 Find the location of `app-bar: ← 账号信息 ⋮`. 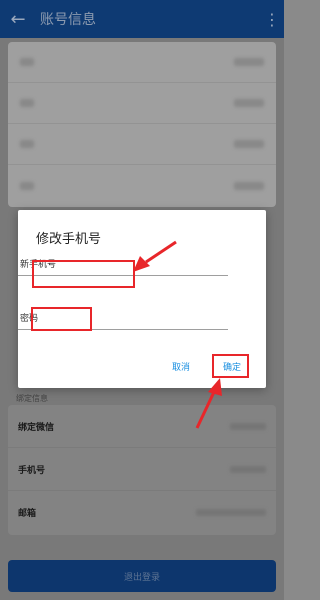

app-bar: ← 账号信息 ⋮ is located at coordinates (142, 19).